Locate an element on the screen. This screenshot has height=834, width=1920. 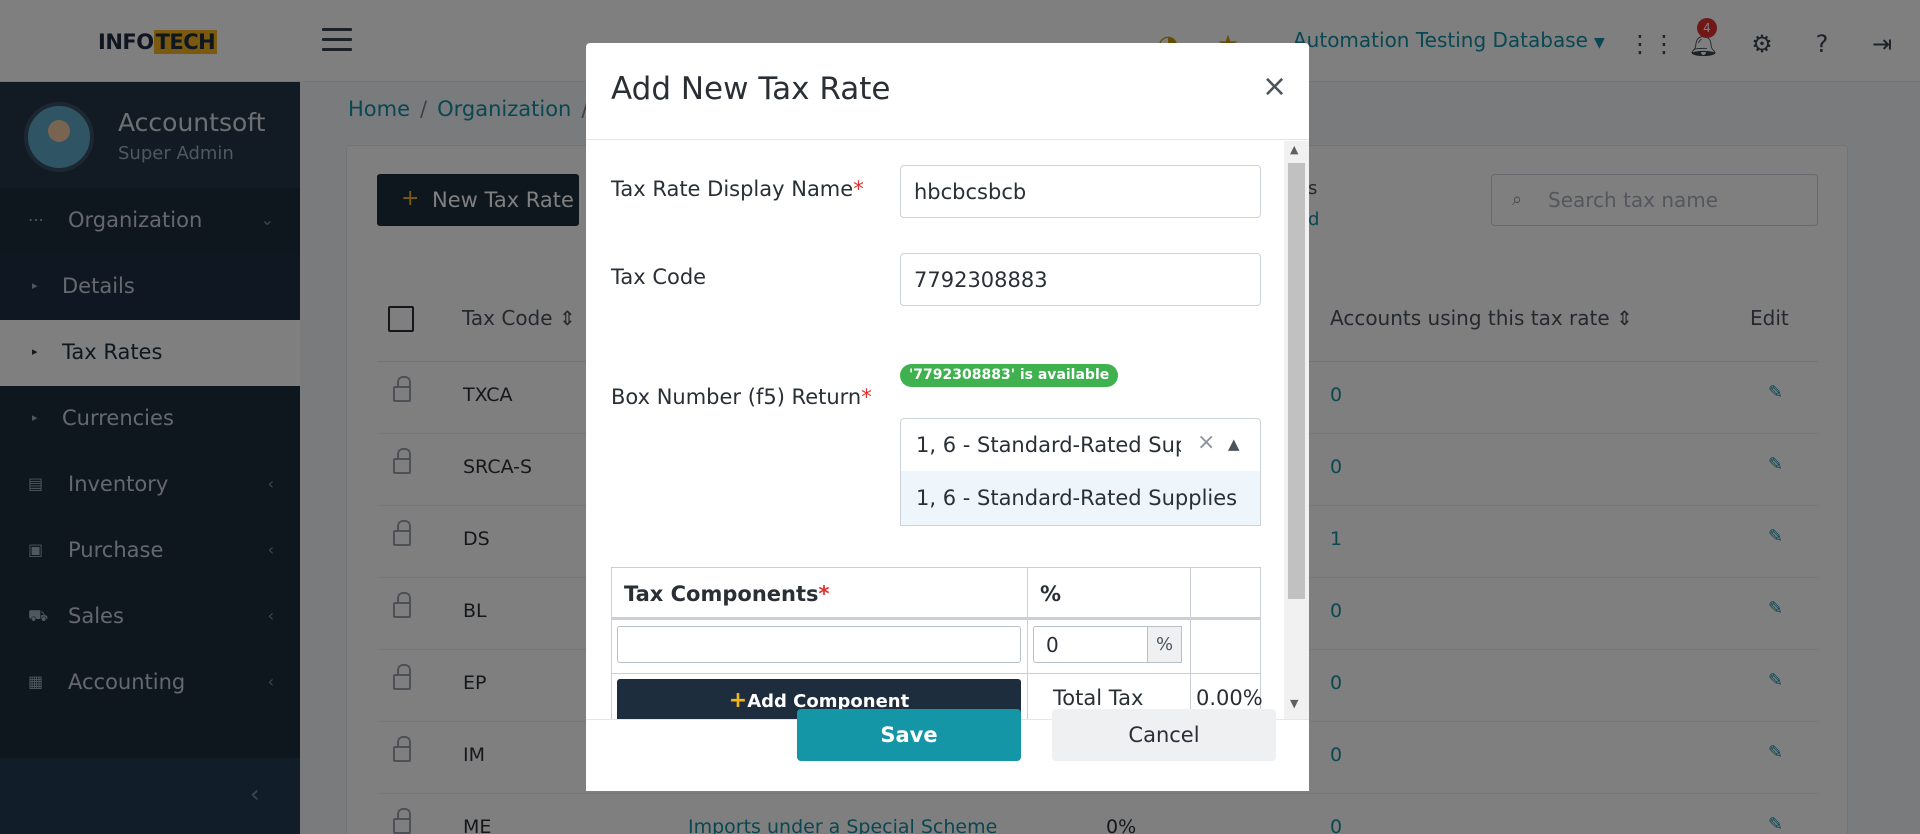
modal-scrollbar: ▲ ▼ is located at coordinates (1296, 430).